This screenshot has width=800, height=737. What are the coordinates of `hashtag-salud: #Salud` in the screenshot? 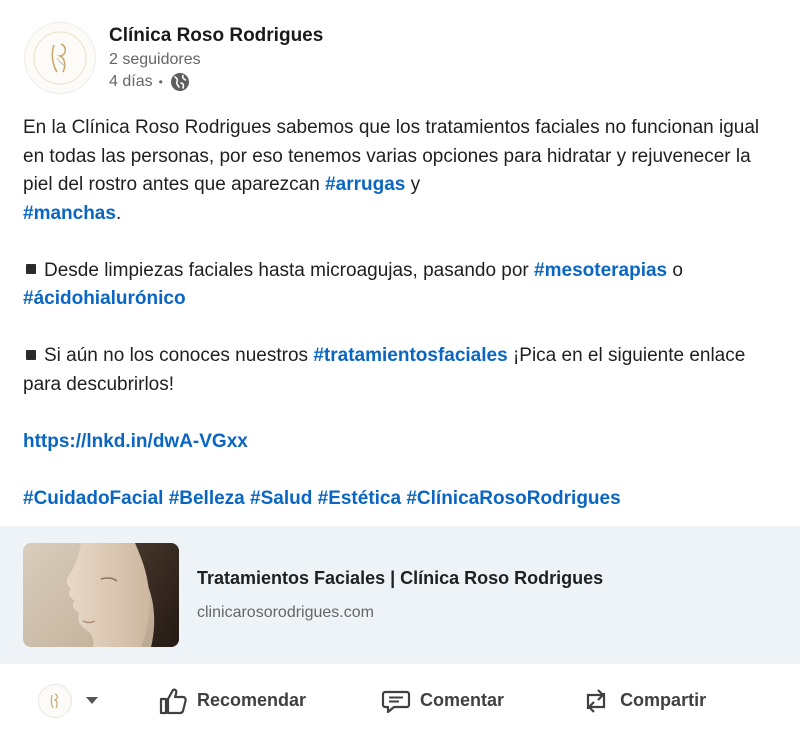 It's located at (281, 498).